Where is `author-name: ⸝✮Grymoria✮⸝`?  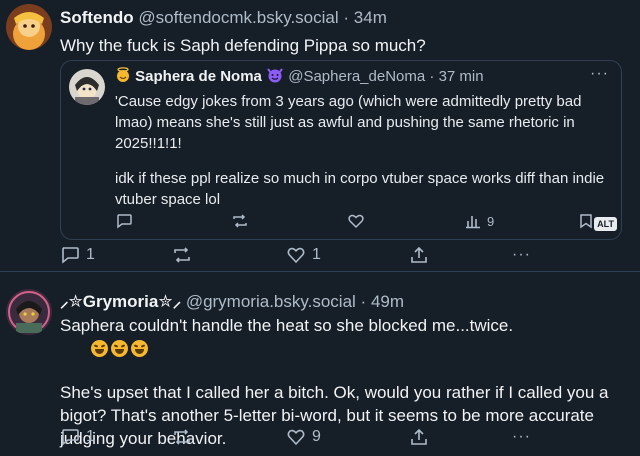
author-name: ⸝✮Grymoria✮⸝ is located at coordinates (120, 301).